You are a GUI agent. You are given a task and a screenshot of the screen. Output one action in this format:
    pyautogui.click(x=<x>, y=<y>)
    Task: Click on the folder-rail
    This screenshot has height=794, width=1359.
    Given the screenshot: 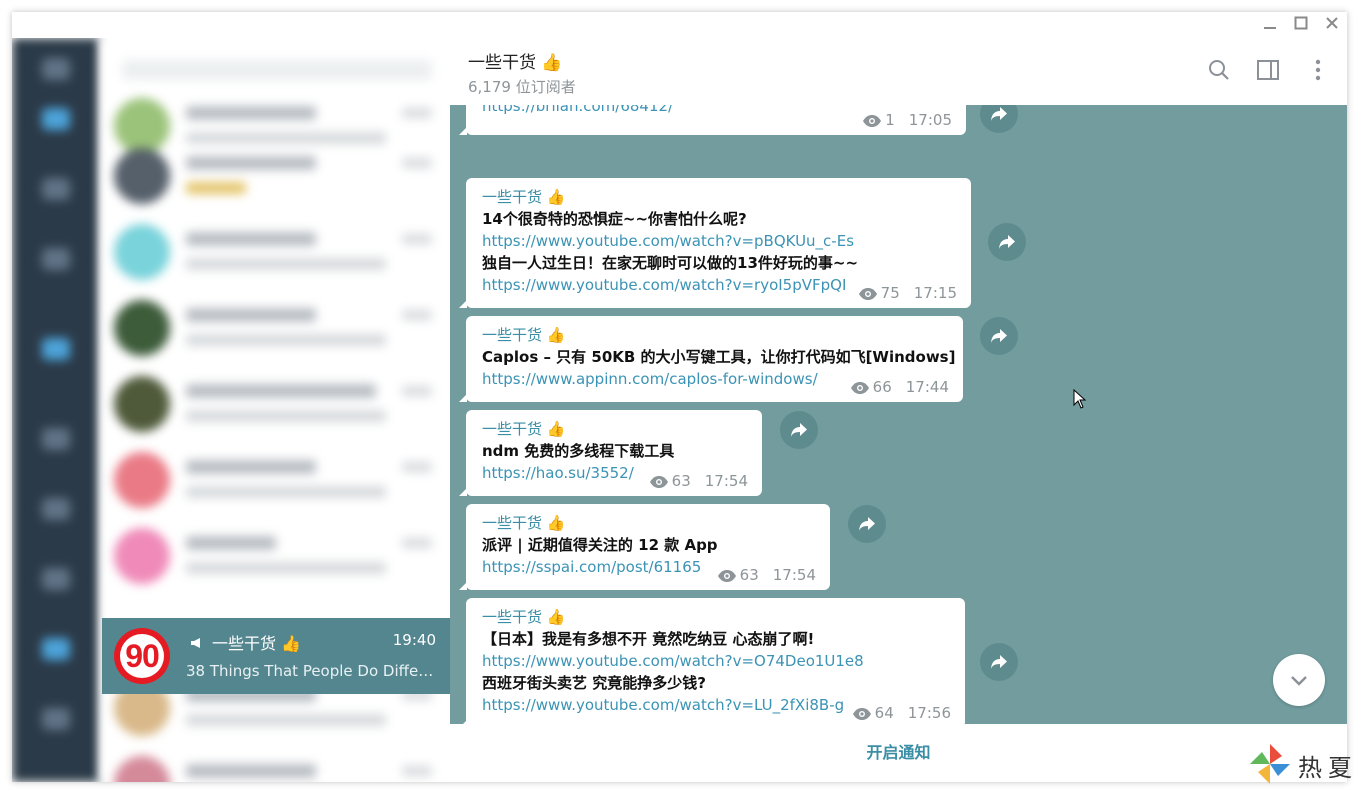 What is the action you would take?
    pyautogui.click(x=56, y=410)
    